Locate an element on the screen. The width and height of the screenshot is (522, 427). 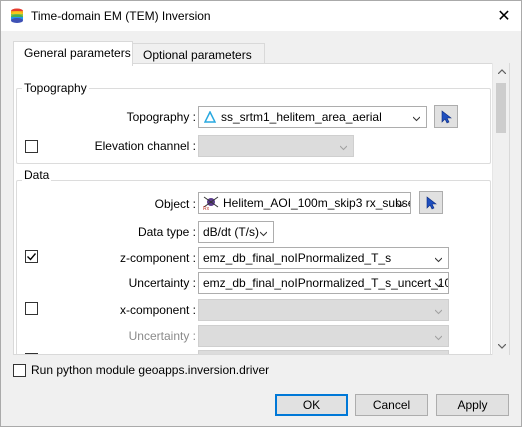
z-component-checkbox is located at coordinates (31, 256).